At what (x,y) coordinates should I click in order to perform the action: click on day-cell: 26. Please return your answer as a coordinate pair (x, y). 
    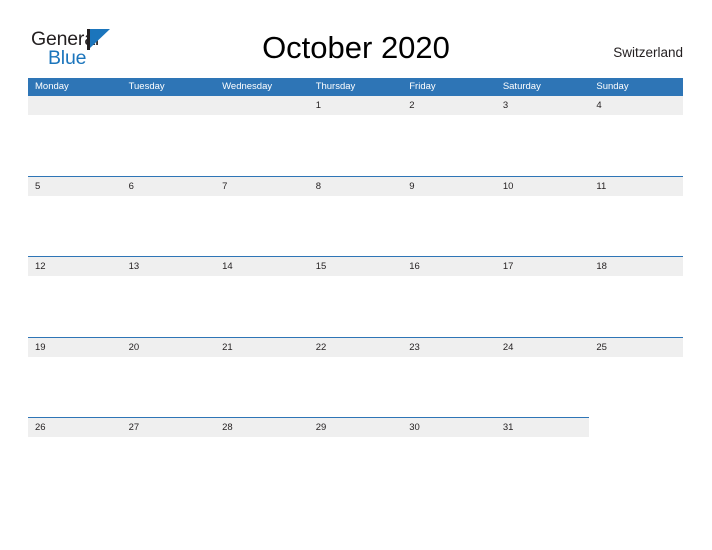
    Looking at the image, I should click on (75, 427).